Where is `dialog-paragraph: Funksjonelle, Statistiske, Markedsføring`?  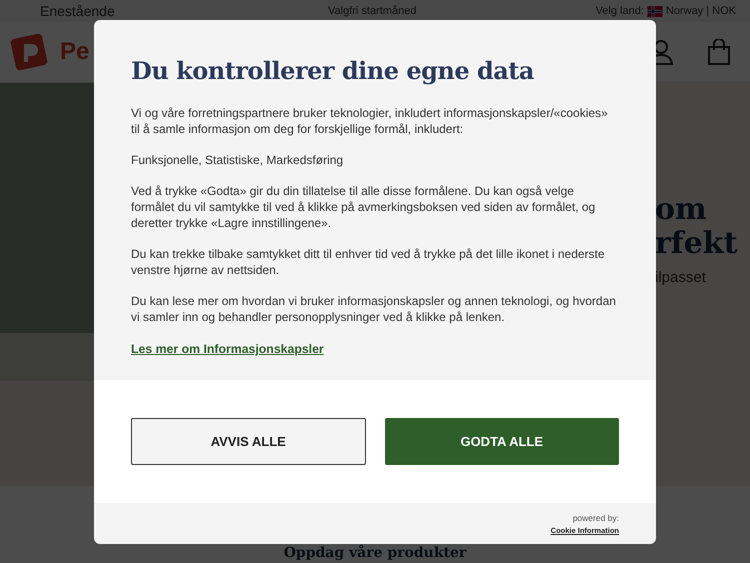 dialog-paragraph: Funksjonelle, Statistiske, Markedsføring is located at coordinates (237, 160).